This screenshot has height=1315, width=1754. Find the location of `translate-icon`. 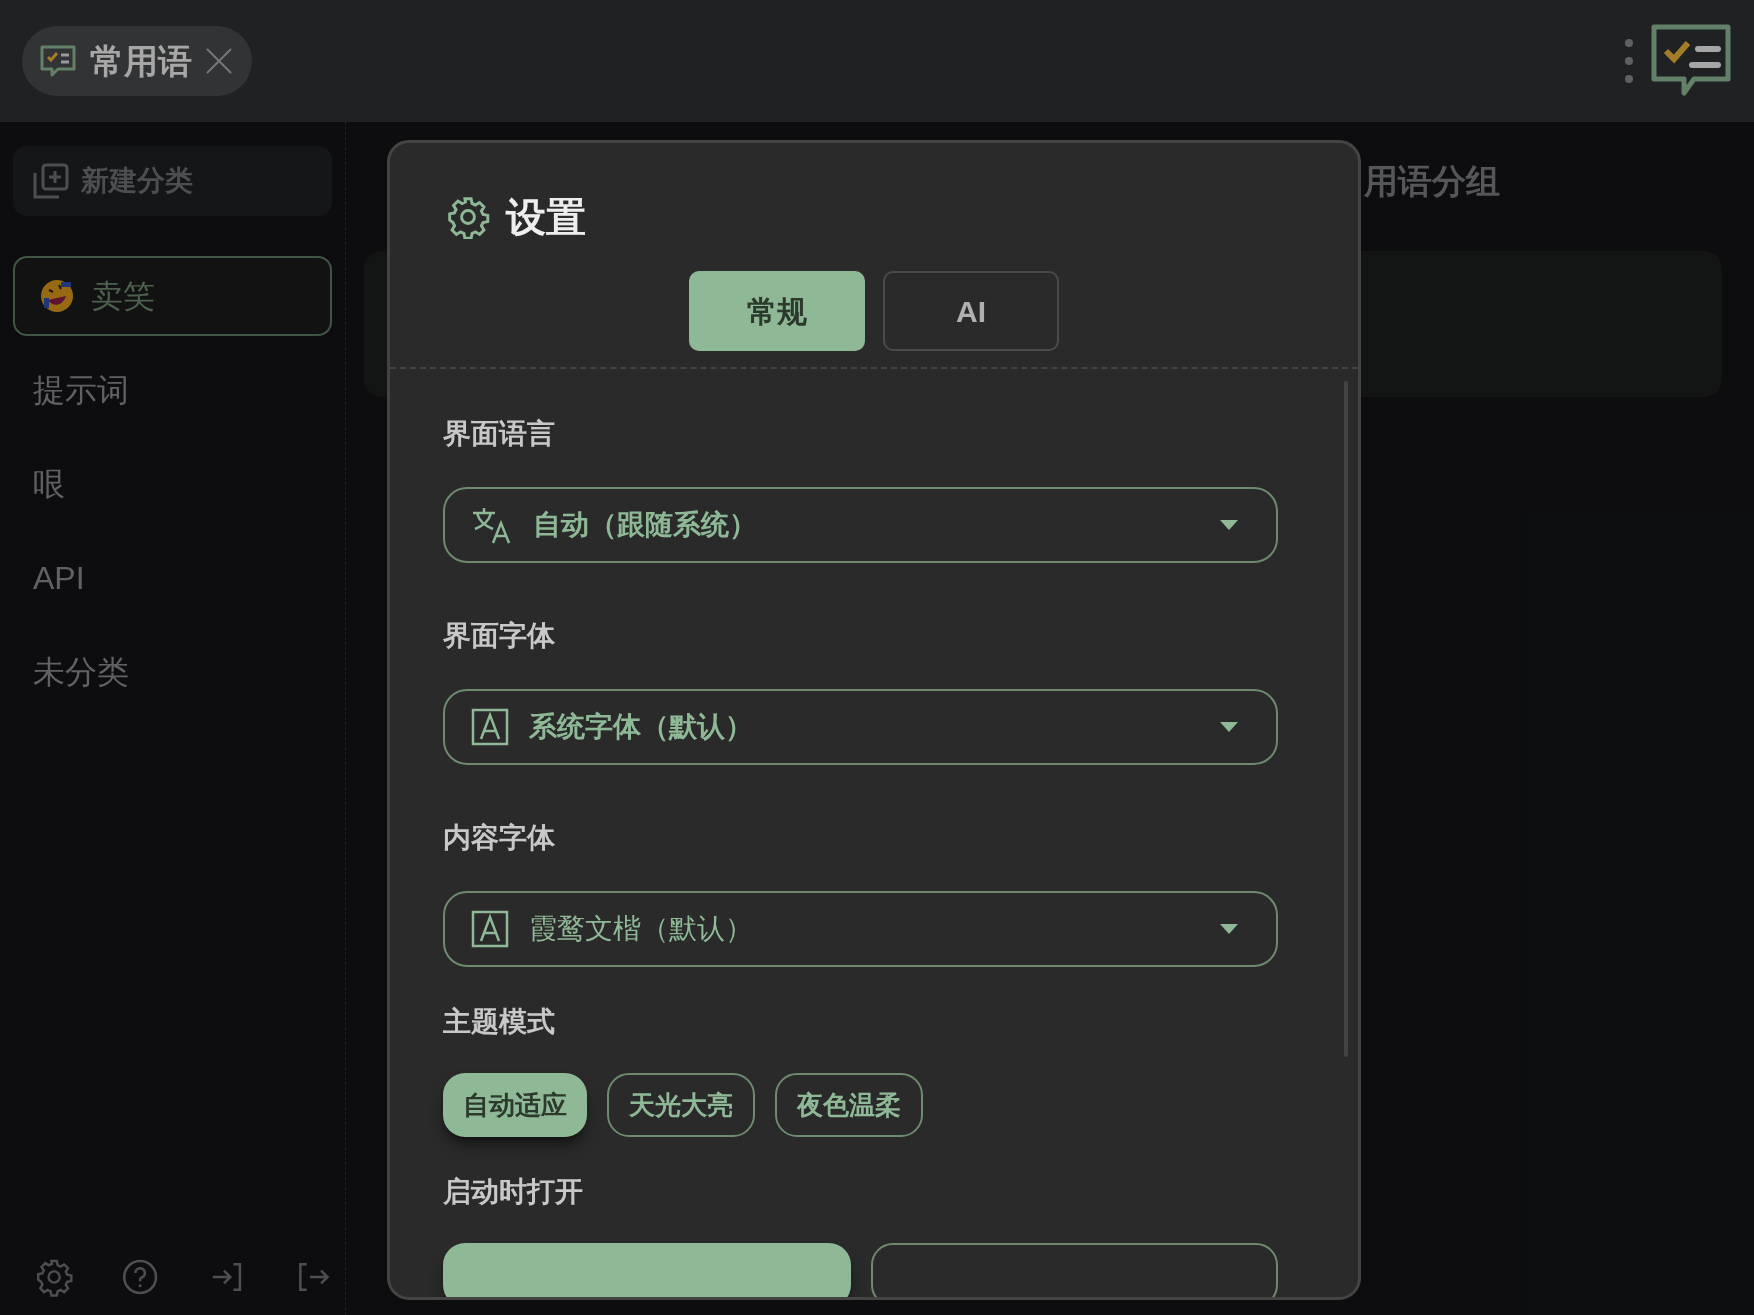

translate-icon is located at coordinates (492, 525).